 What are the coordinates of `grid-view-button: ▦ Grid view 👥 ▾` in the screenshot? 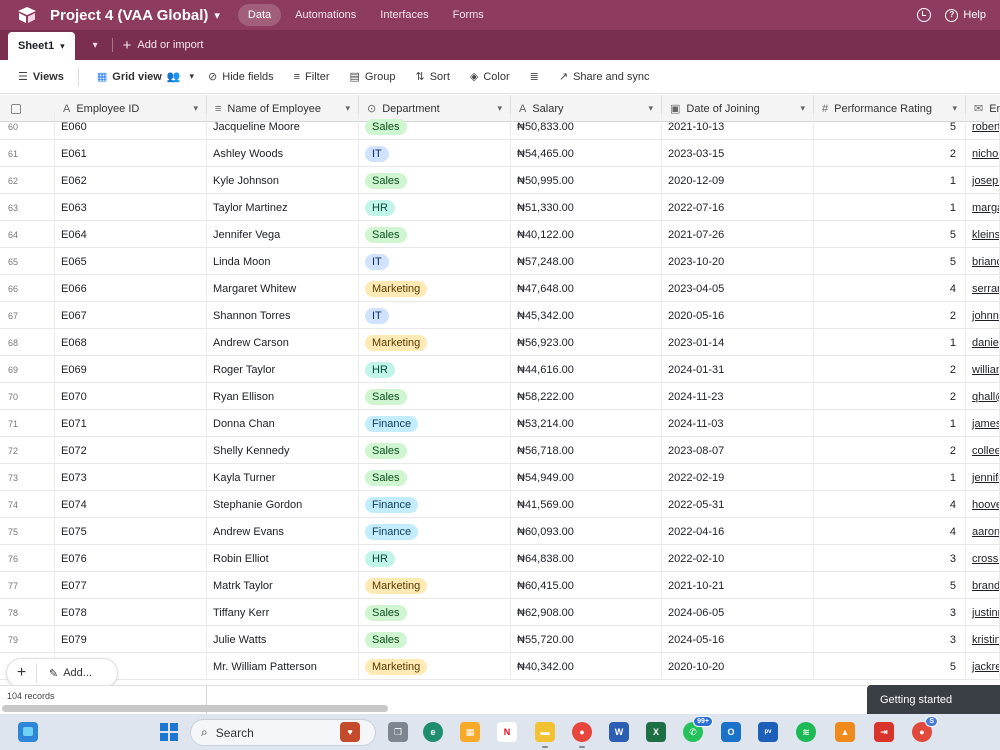 It's located at (145, 77).